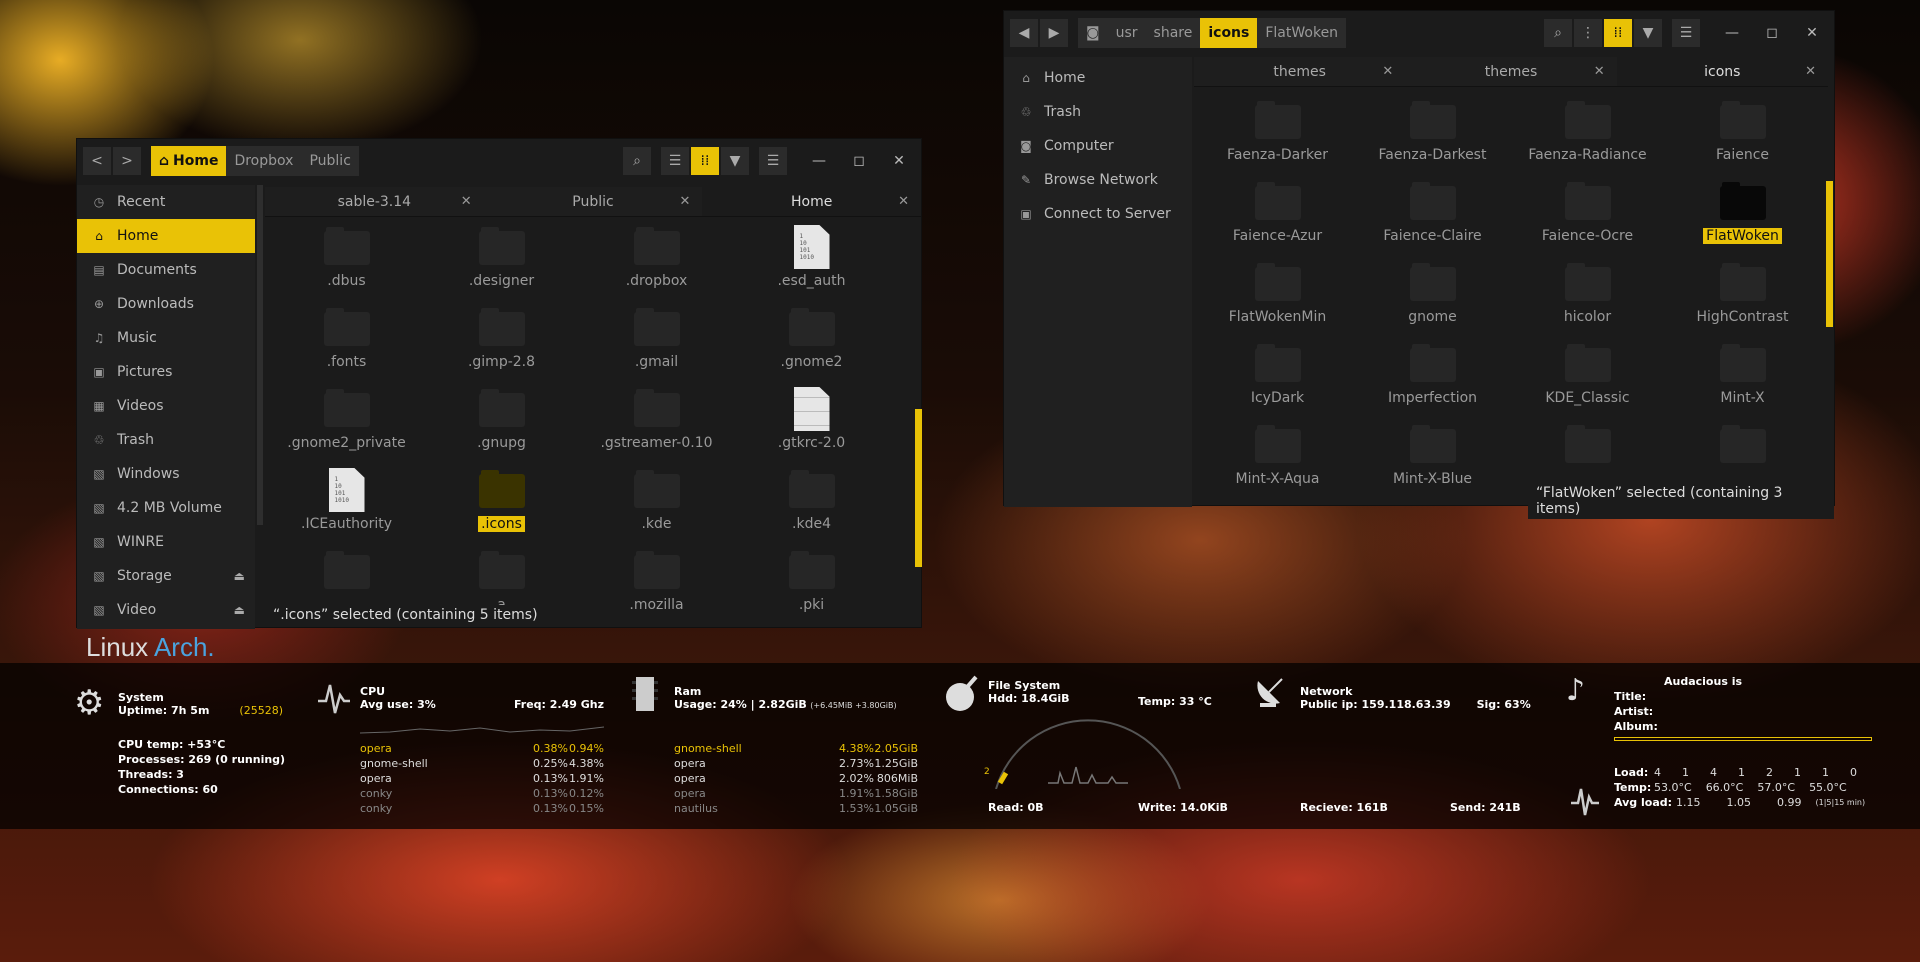  What do you see at coordinates (1127, 33) in the screenshot?
I see `crumb-usr: usr` at bounding box center [1127, 33].